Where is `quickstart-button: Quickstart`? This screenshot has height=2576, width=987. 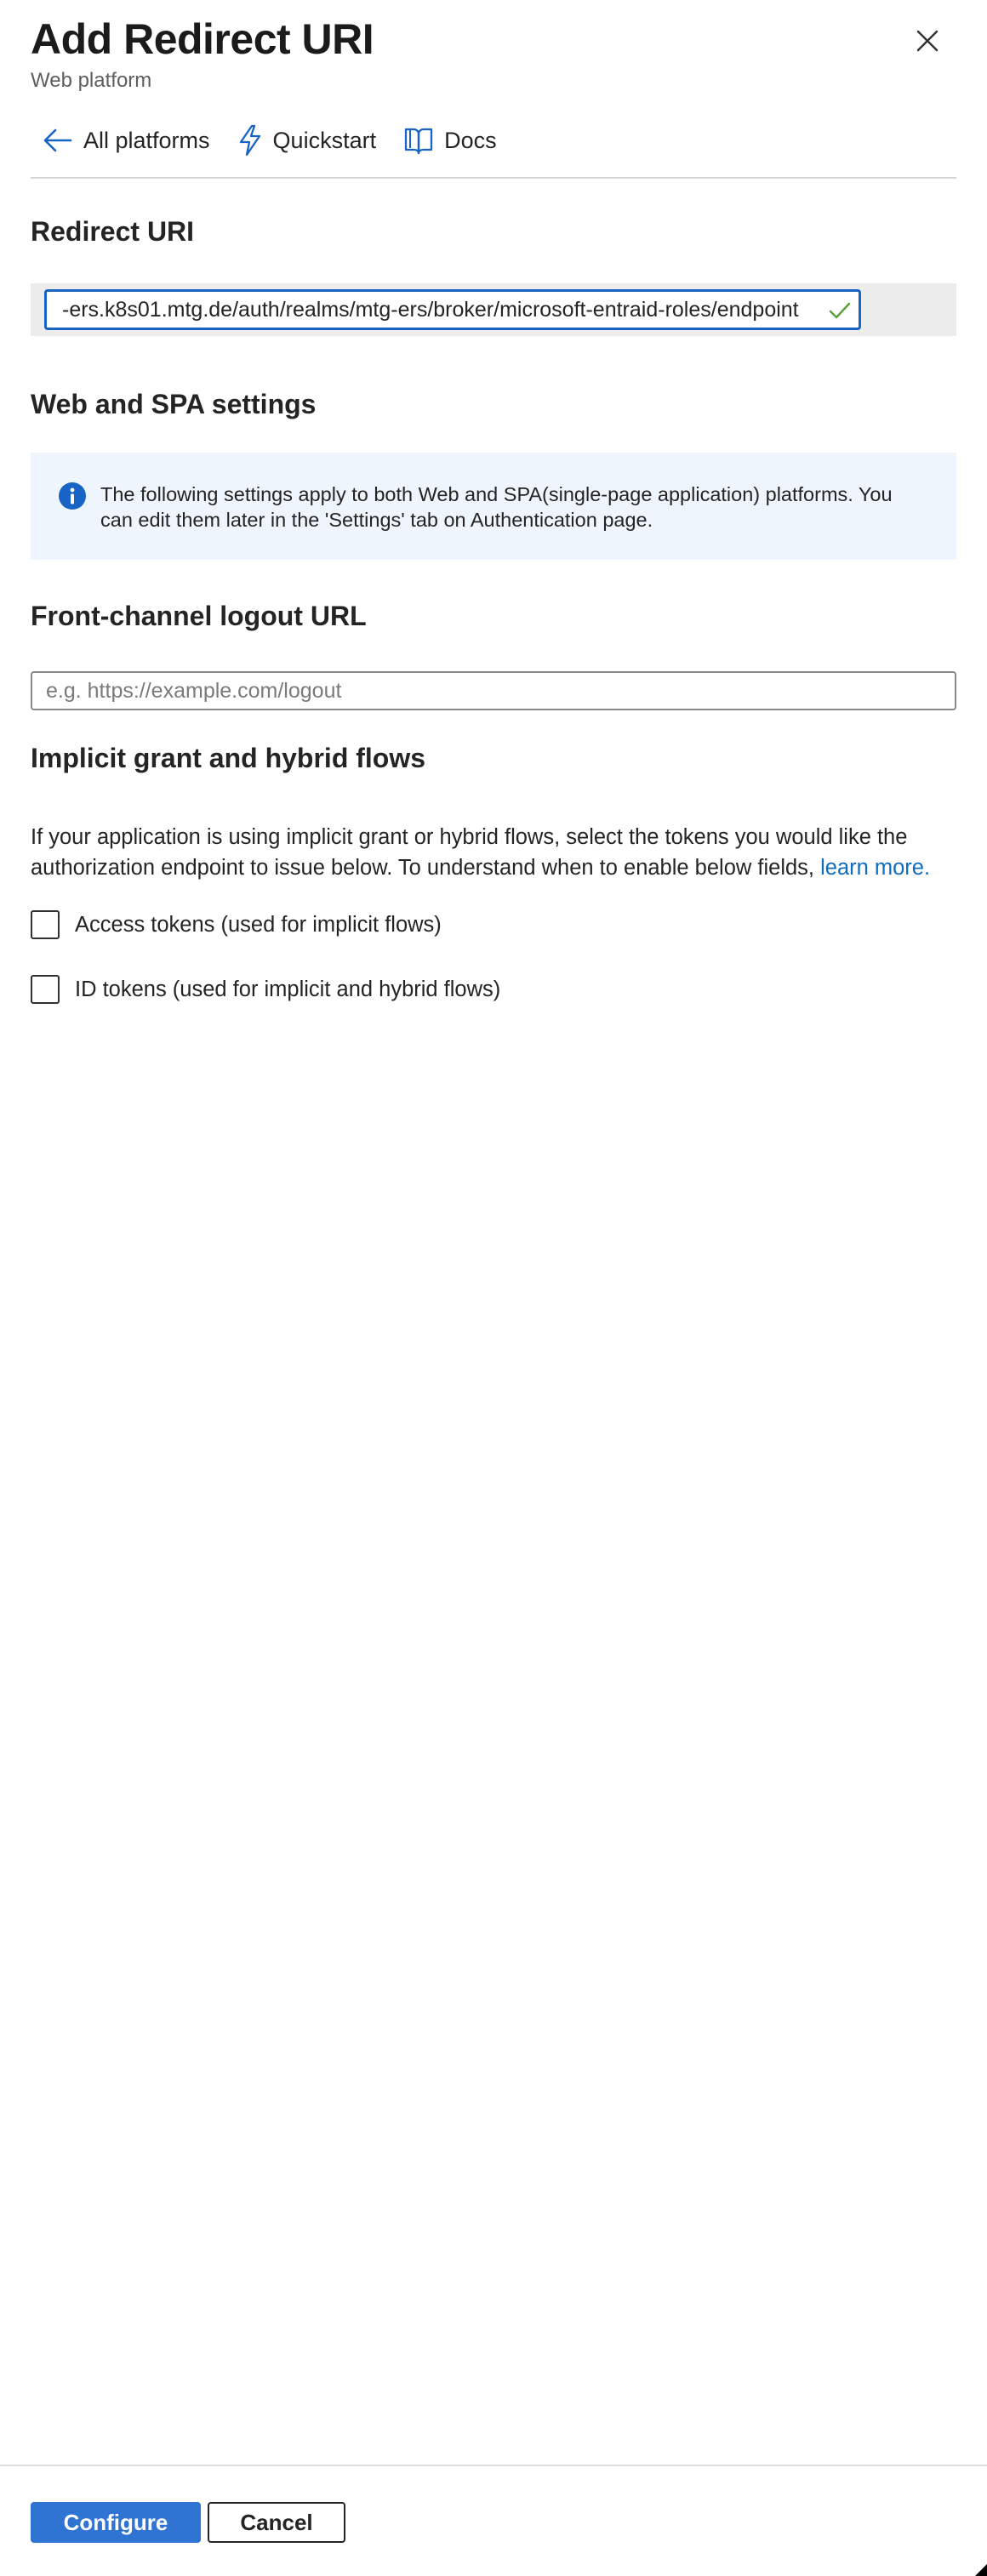 quickstart-button: Quickstart is located at coordinates (308, 140).